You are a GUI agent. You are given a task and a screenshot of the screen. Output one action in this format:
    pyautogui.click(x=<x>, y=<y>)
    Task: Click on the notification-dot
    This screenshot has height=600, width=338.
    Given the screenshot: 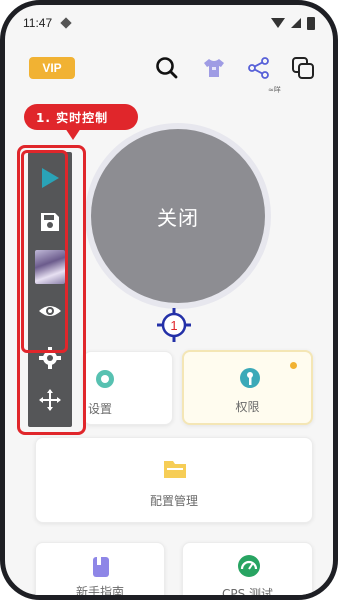 What is the action you would take?
    pyautogui.click(x=293, y=365)
    